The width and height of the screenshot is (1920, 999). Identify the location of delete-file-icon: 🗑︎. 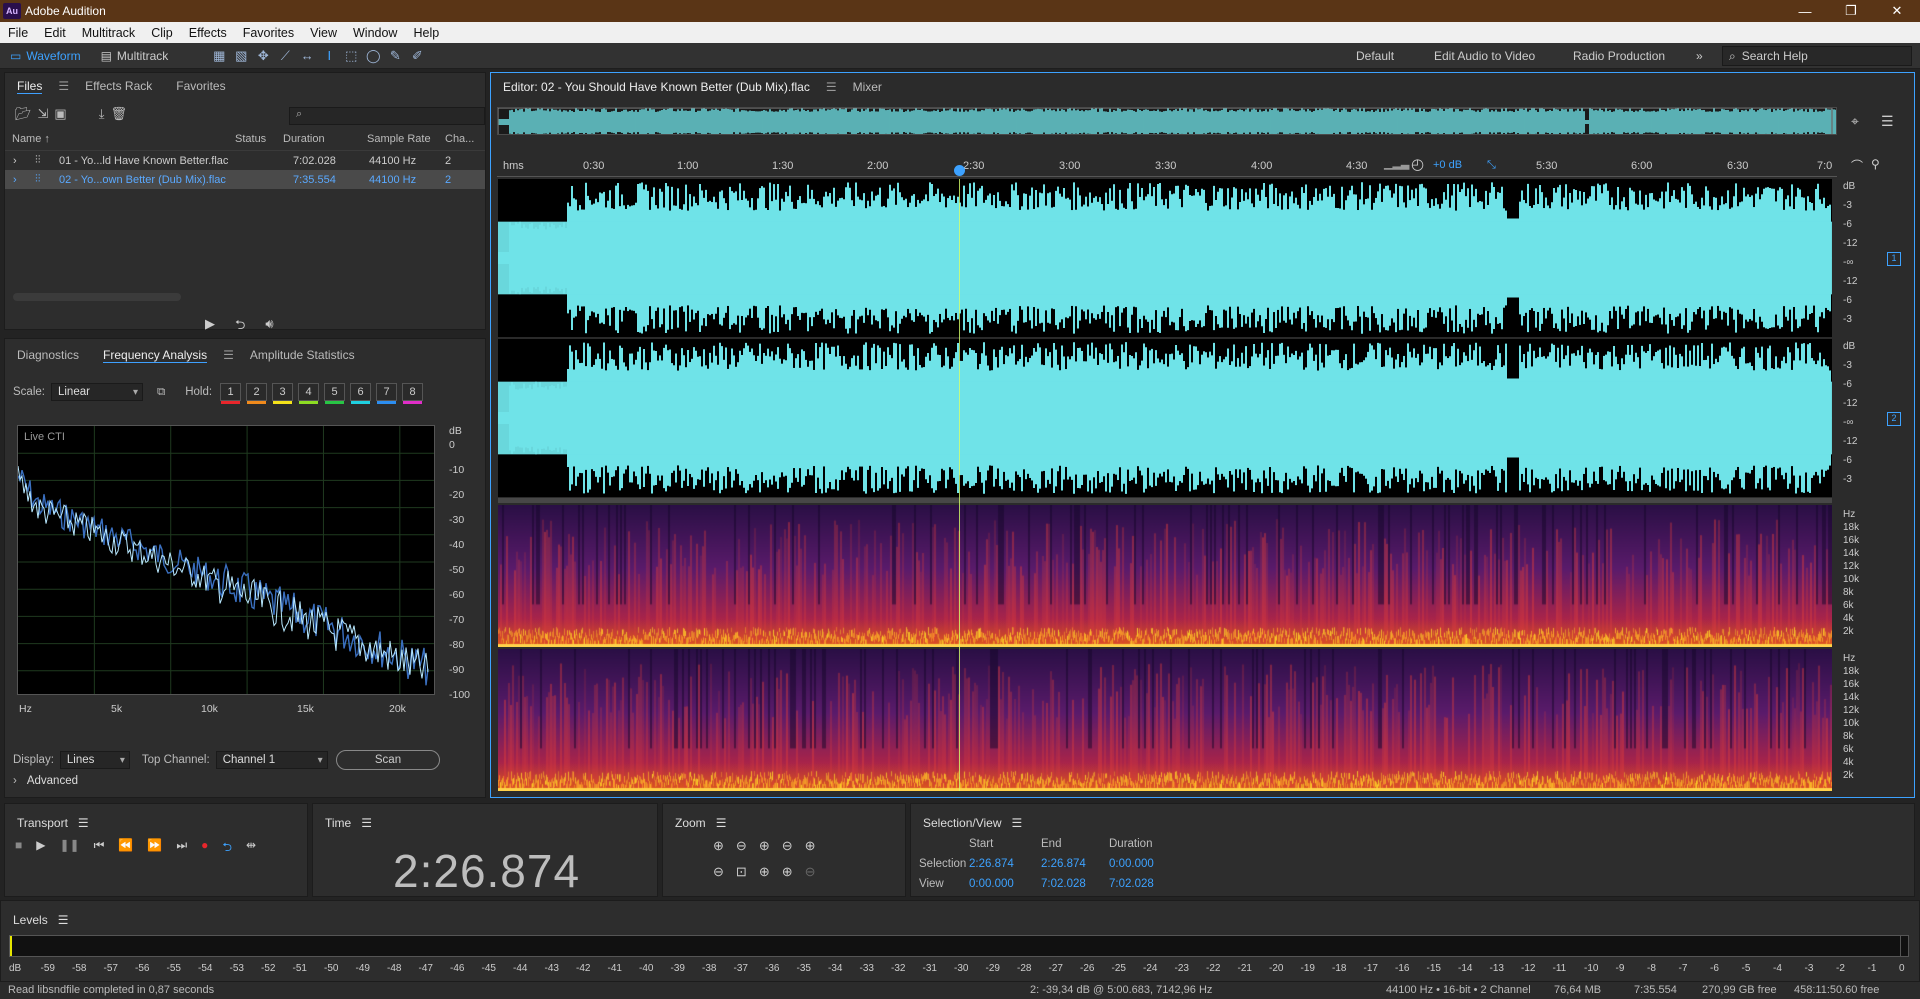
(118, 114).